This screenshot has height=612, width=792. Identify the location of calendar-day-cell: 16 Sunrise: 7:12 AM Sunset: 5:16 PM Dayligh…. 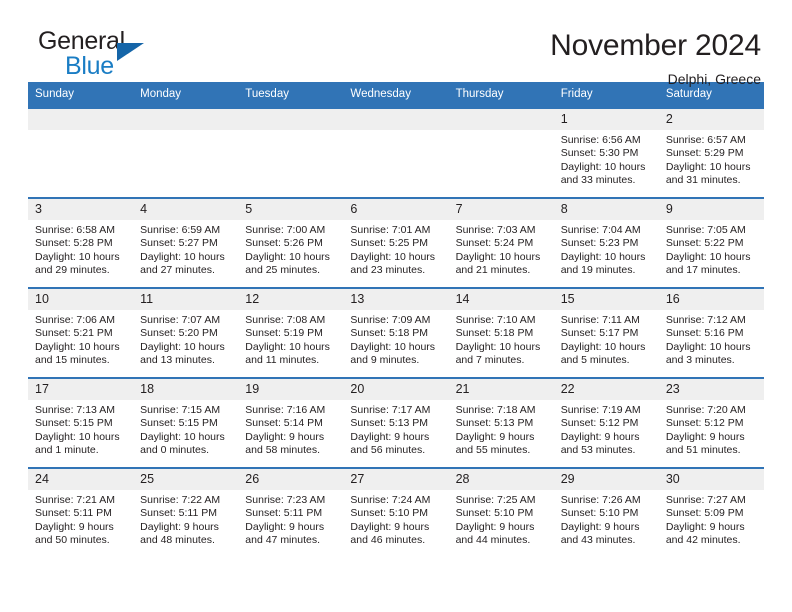
(711, 332).